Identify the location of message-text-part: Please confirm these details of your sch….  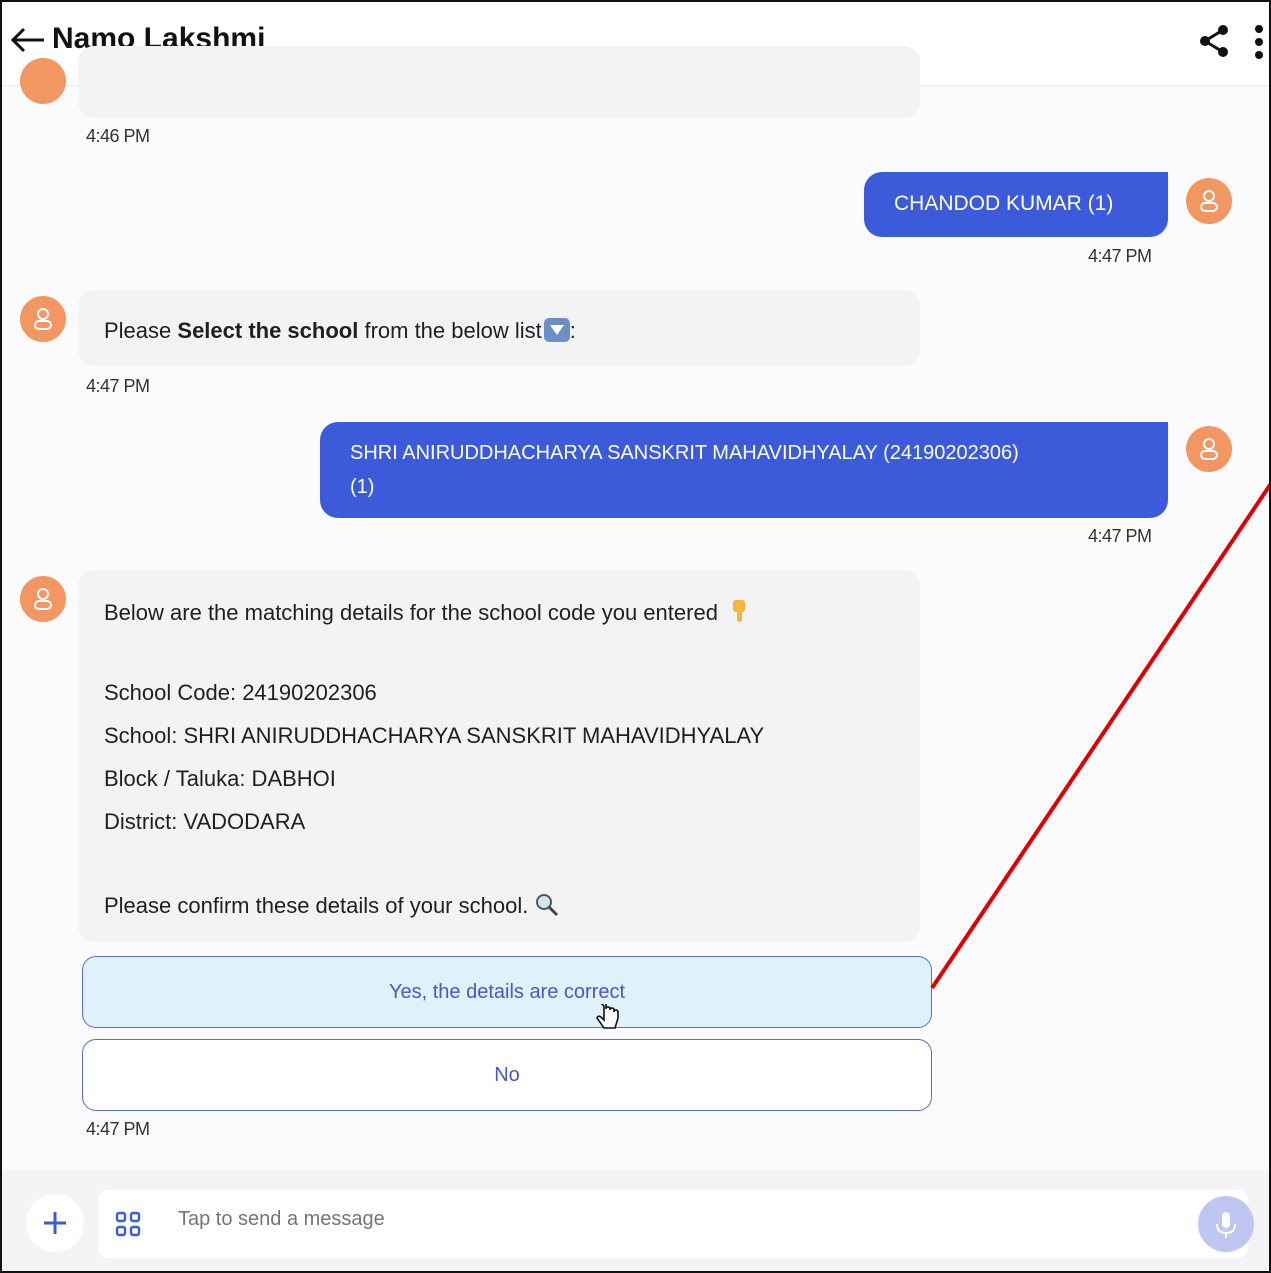
(316, 905).